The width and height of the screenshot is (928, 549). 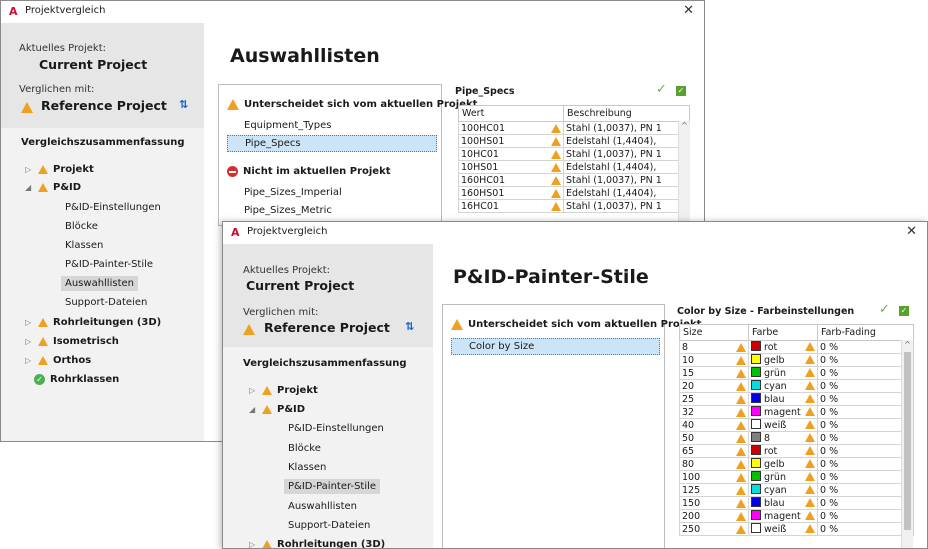 What do you see at coordinates (796, 360) in the screenshot?
I see `table-row: 10 gelb 0 %` at bounding box center [796, 360].